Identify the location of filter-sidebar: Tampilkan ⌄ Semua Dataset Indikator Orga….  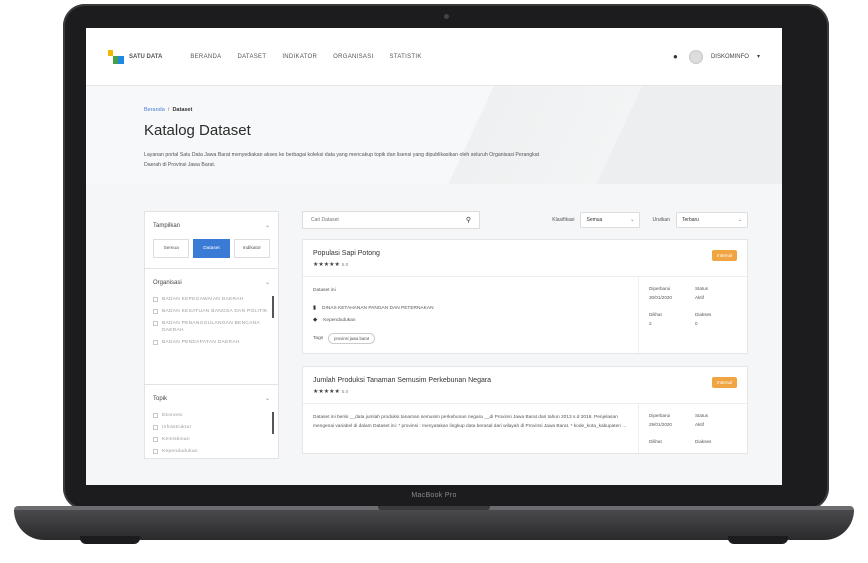
(211, 348).